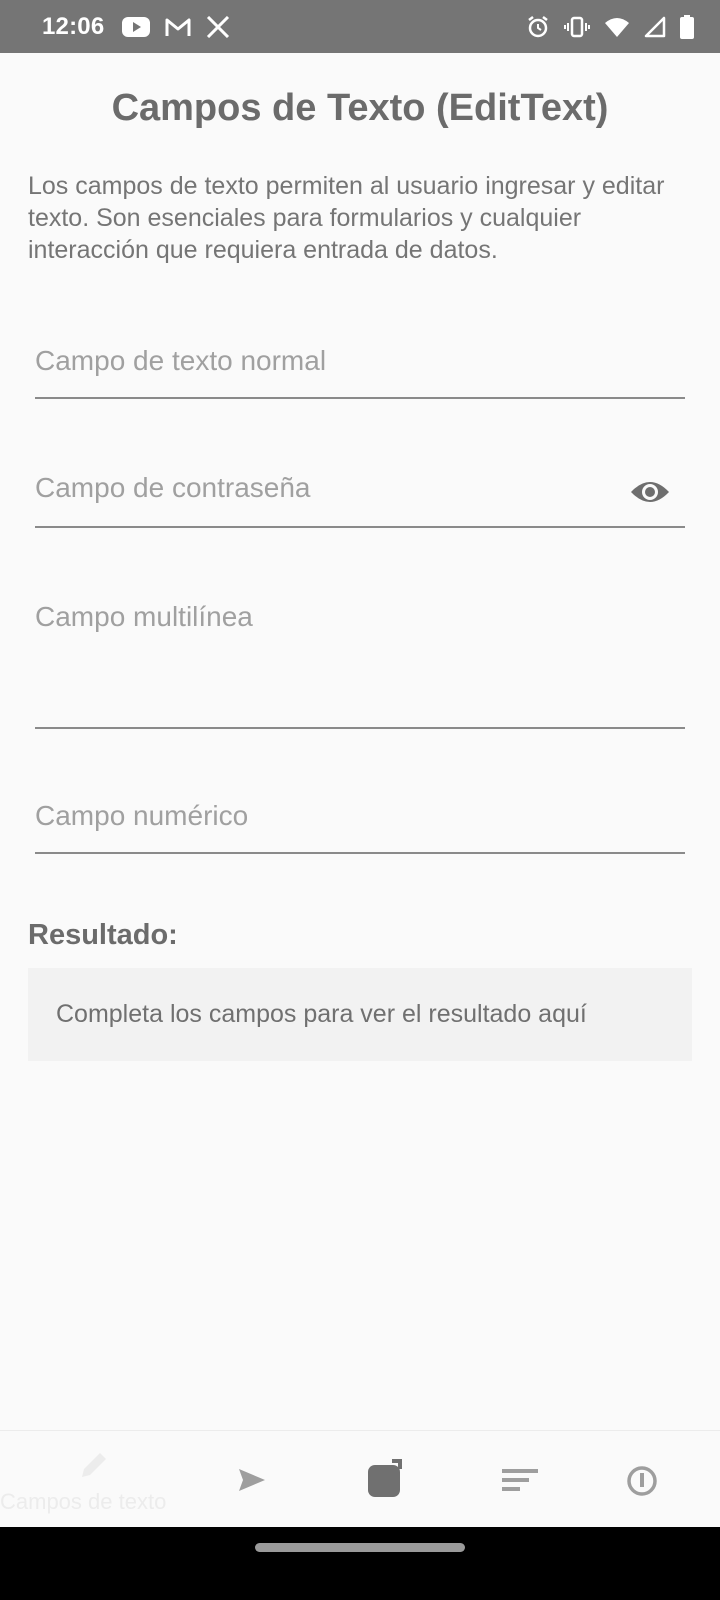  Describe the element at coordinates (360, 371) in the screenshot. I see `text-field-normal: Campo de texto normal` at that location.